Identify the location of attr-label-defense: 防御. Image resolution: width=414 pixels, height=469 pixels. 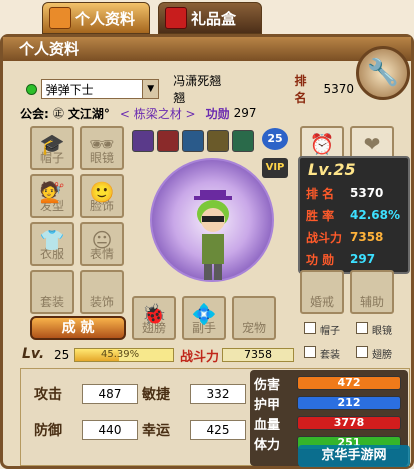
(48, 431).